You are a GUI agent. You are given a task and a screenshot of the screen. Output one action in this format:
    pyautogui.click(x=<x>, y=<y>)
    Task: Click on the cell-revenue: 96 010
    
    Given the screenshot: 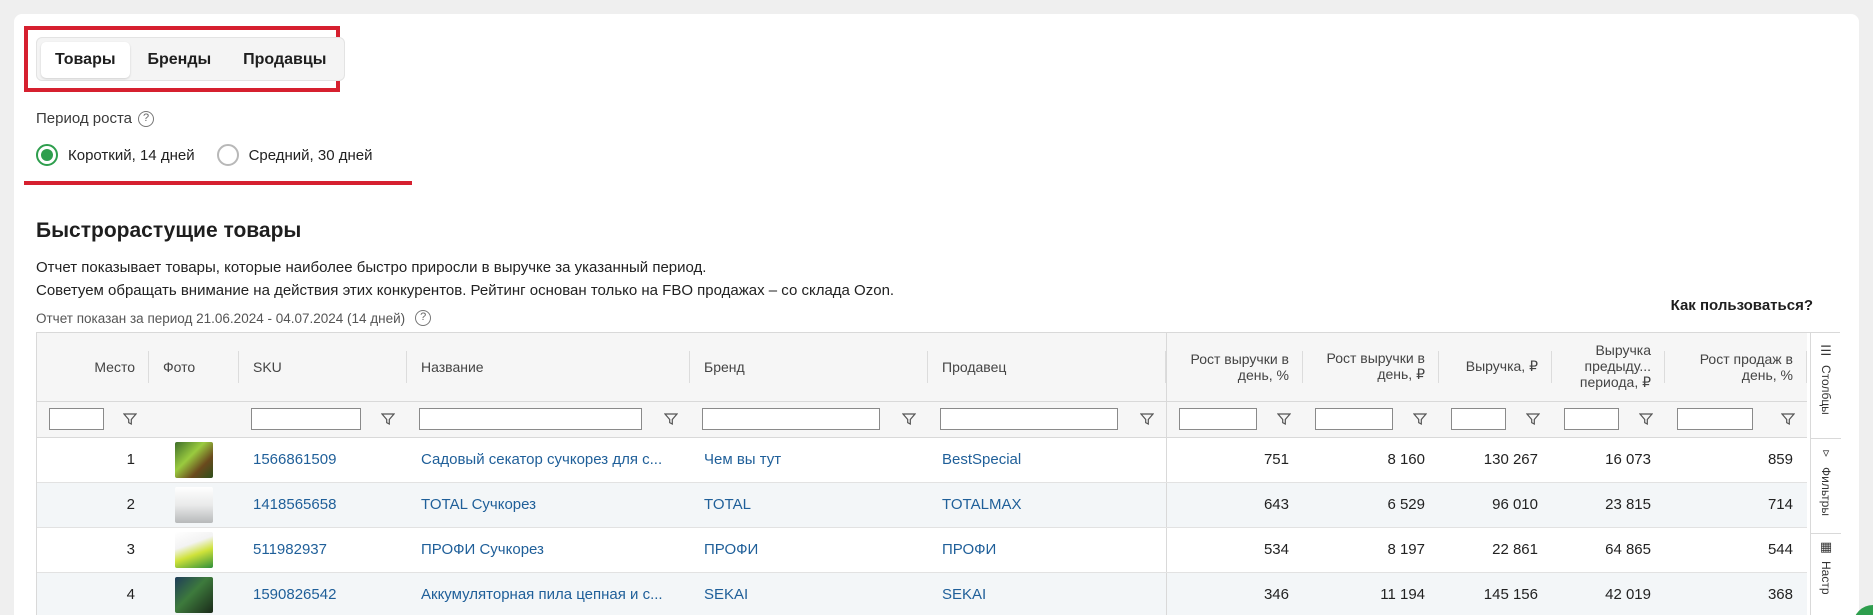 What is the action you would take?
    pyautogui.click(x=1495, y=505)
    